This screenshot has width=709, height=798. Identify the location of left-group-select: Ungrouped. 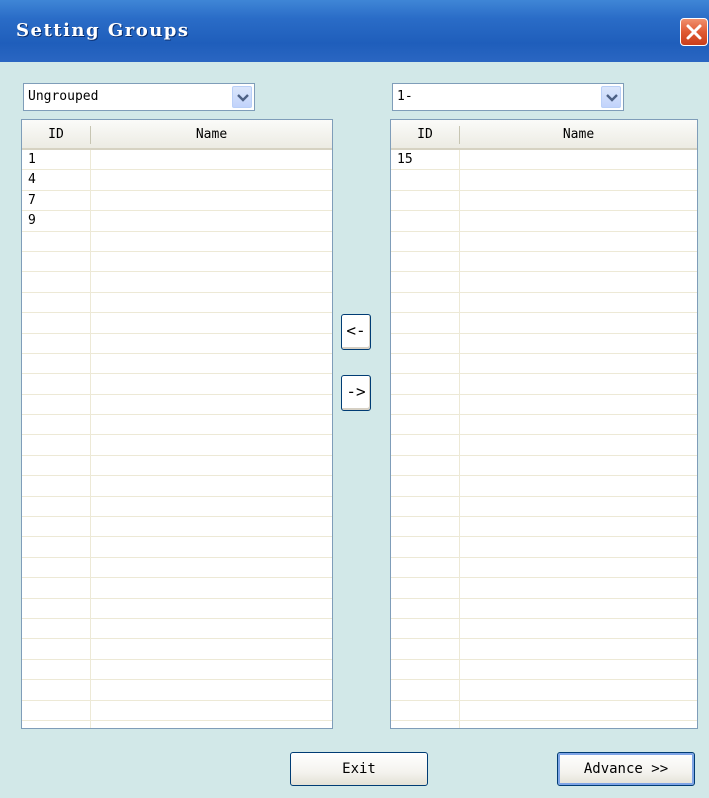
(139, 97).